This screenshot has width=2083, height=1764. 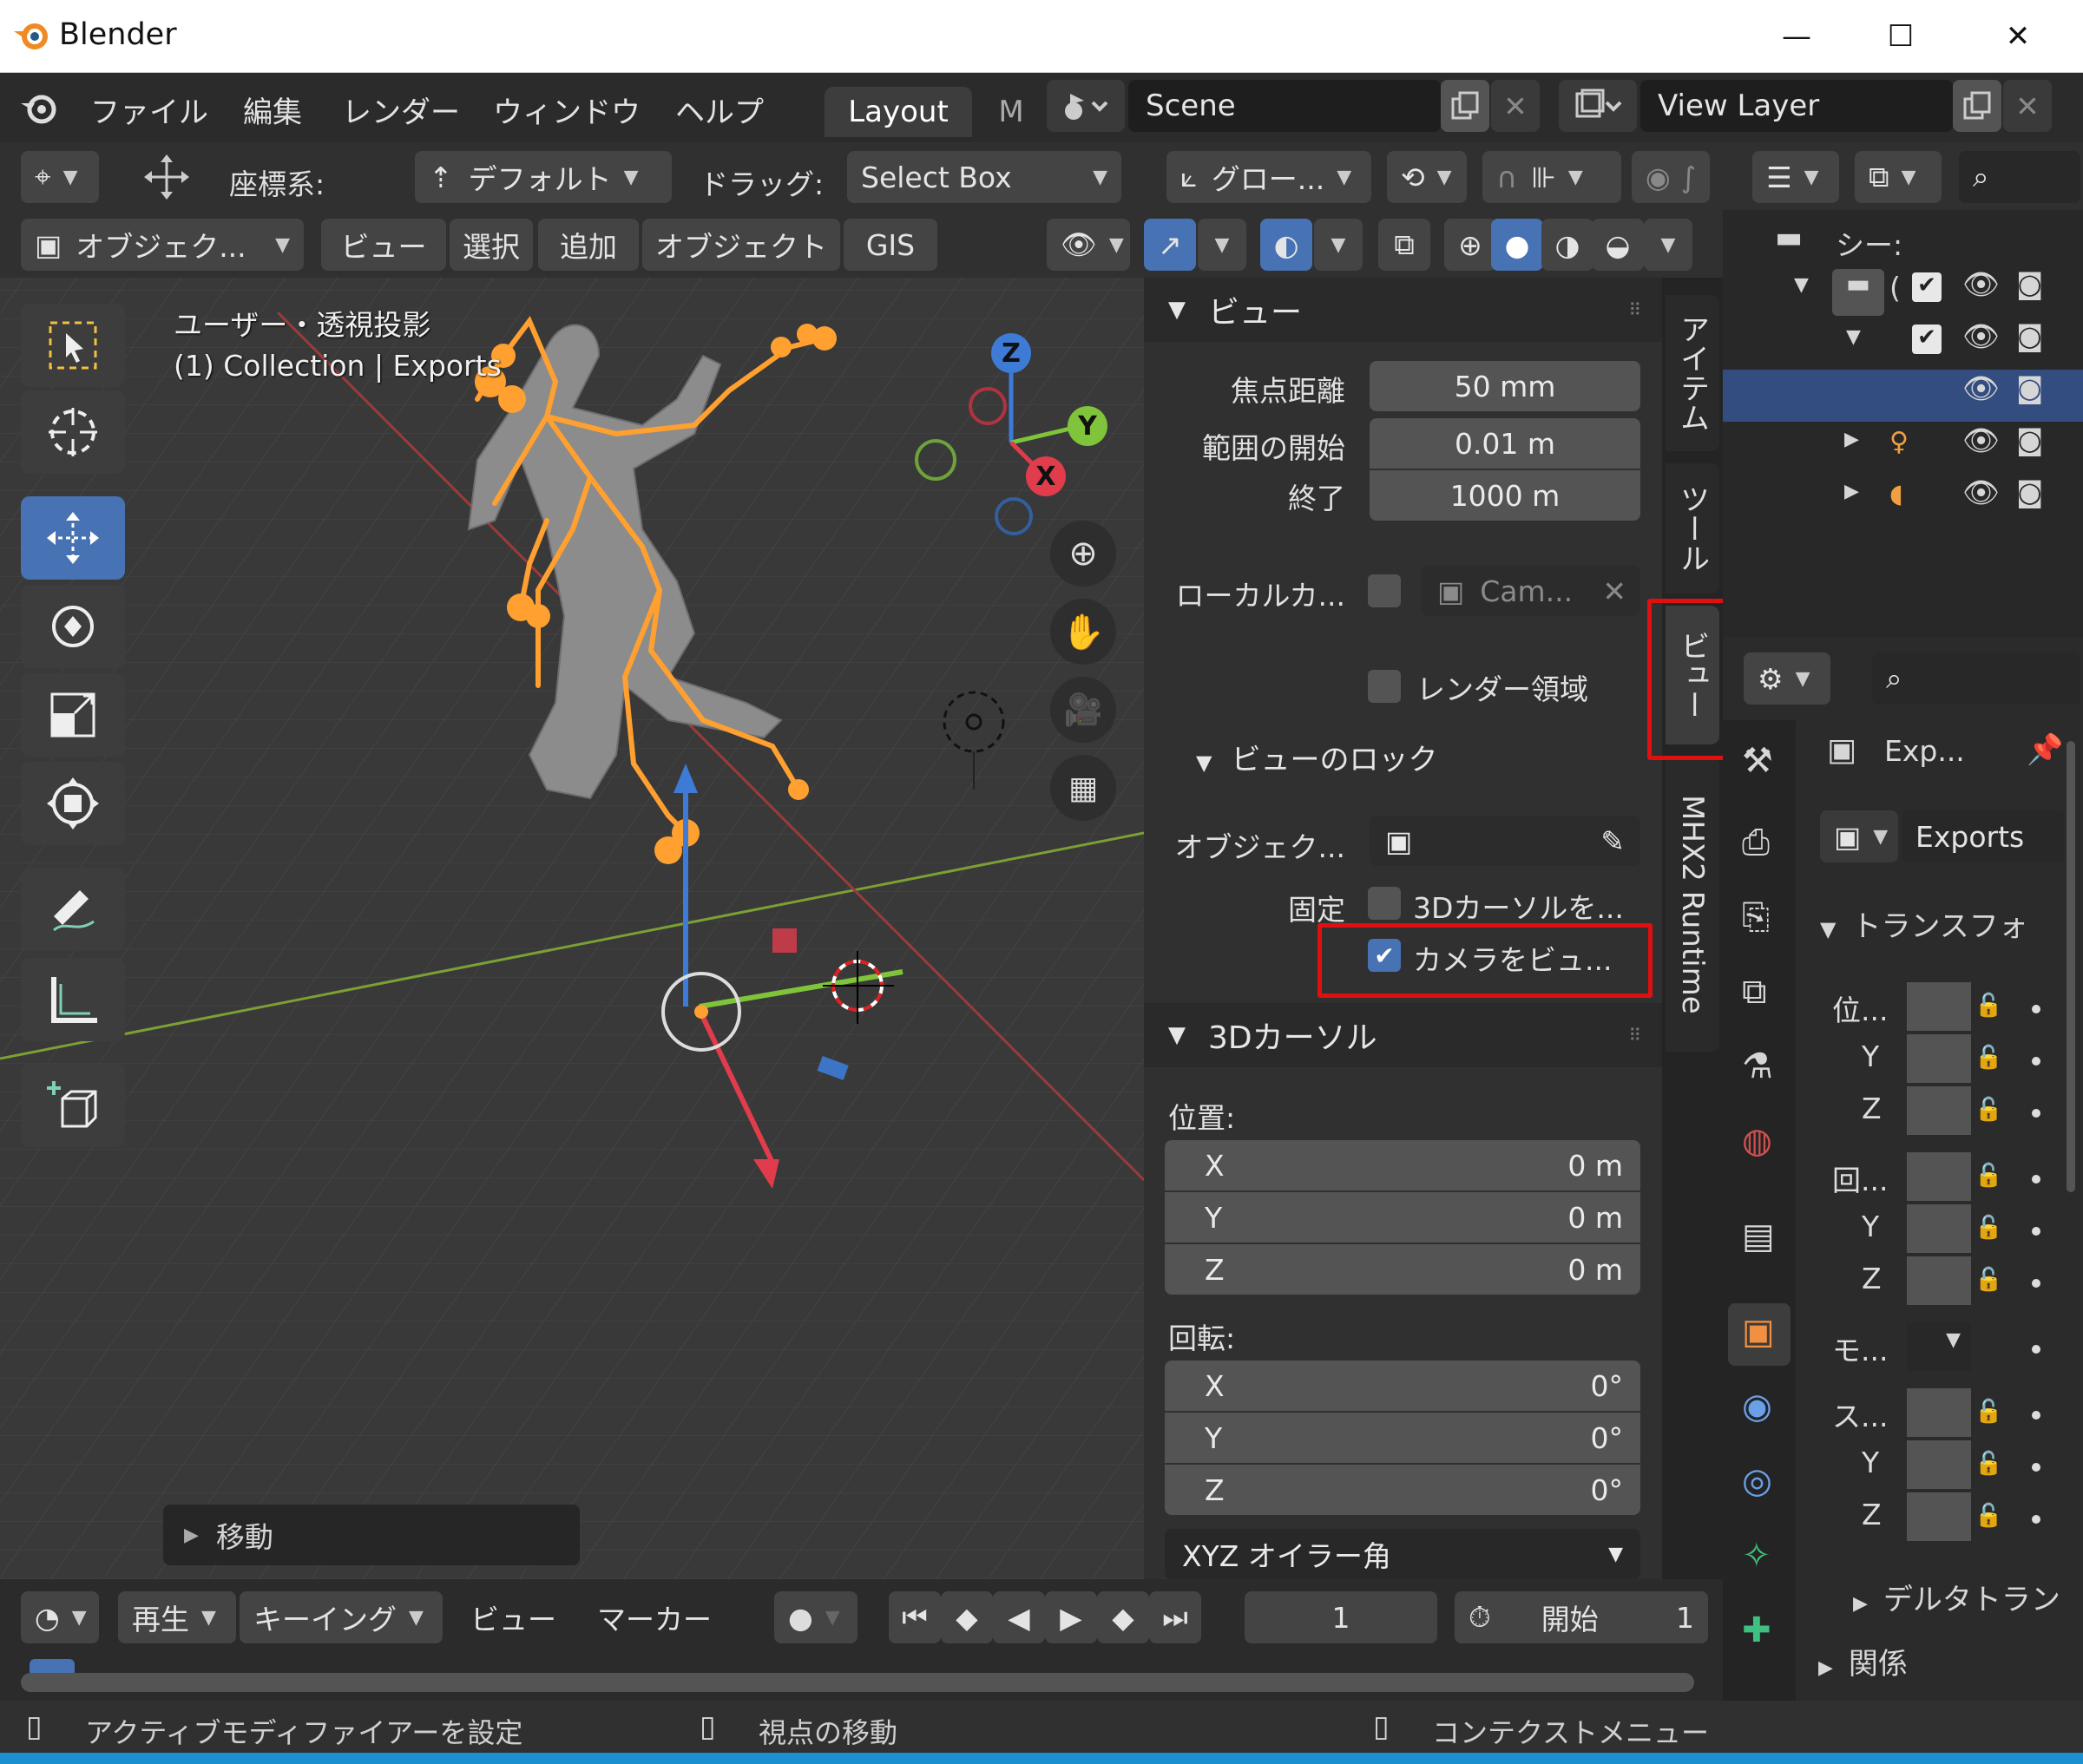 What do you see at coordinates (39, 108) in the screenshot?
I see `blender-menu-icon` at bounding box center [39, 108].